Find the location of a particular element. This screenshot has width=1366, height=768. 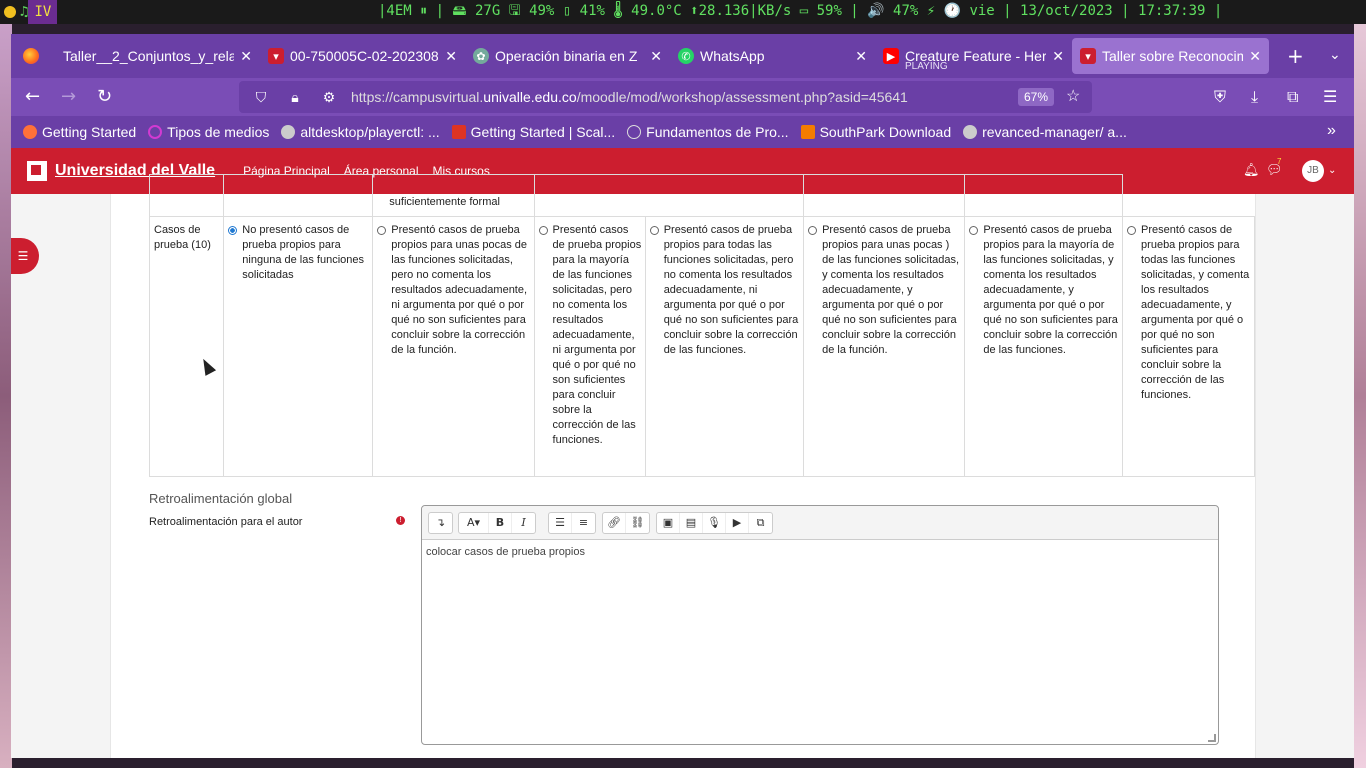

tab-taller-conjuntos: Taller__2_Conjuntos_y_rela ✕ is located at coordinates (157, 56).